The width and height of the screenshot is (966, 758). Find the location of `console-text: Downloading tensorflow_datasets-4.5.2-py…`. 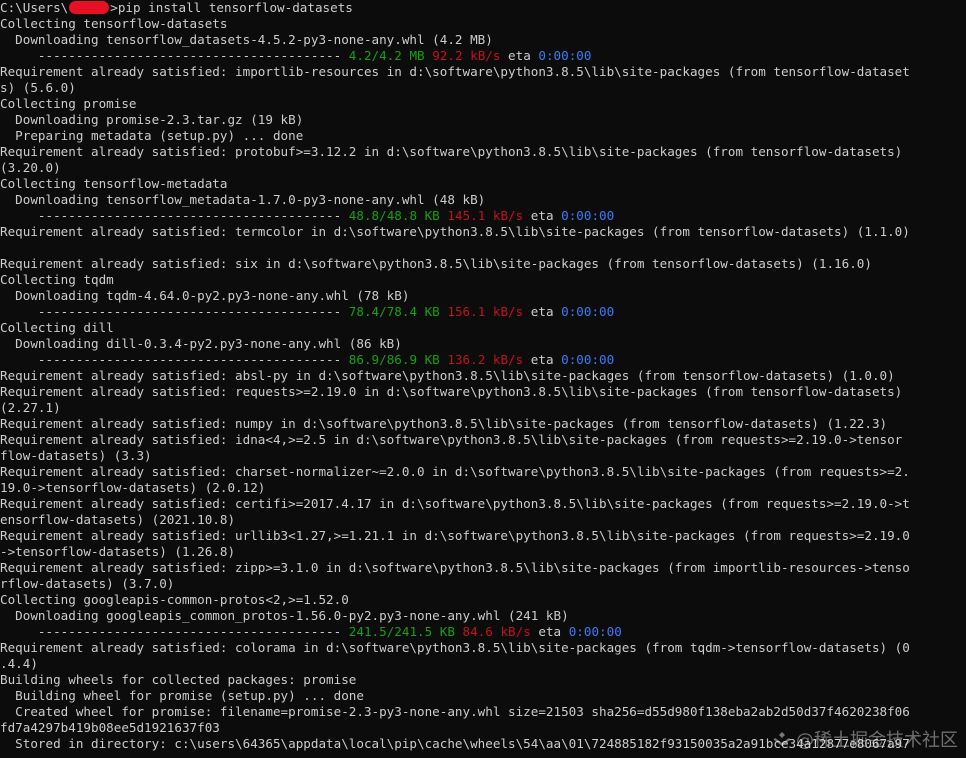

console-text: Downloading tensorflow_datasets-4.5.2-py… is located at coordinates (246, 39).